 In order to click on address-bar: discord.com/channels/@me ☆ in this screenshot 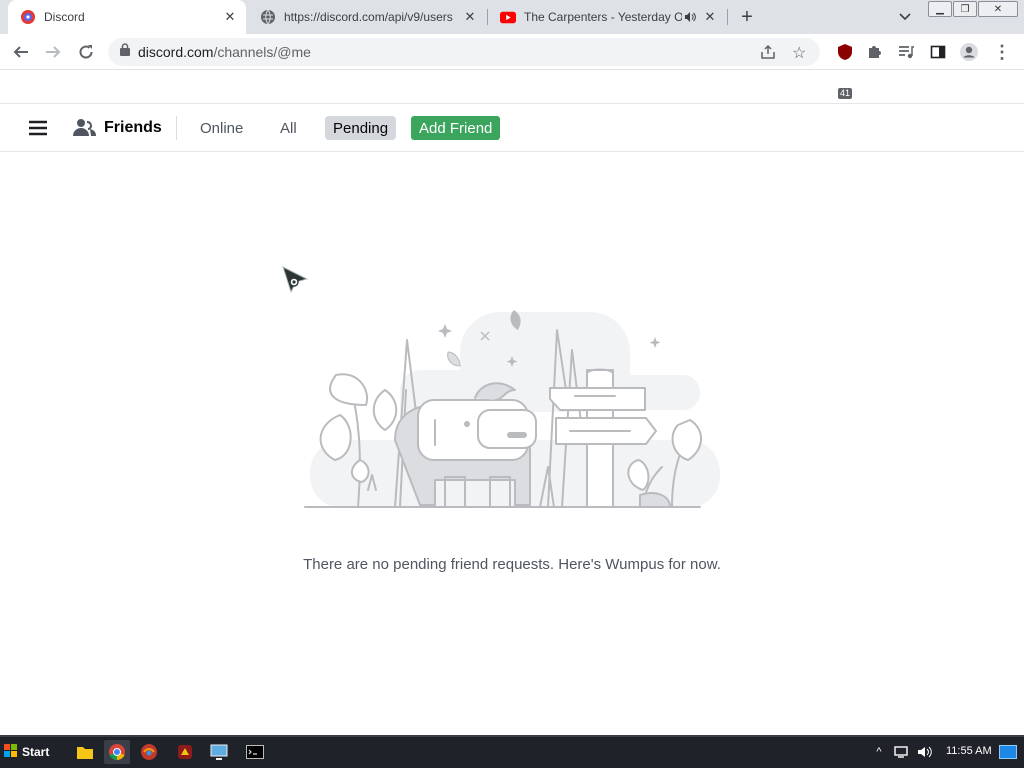, I will do `click(464, 52)`.